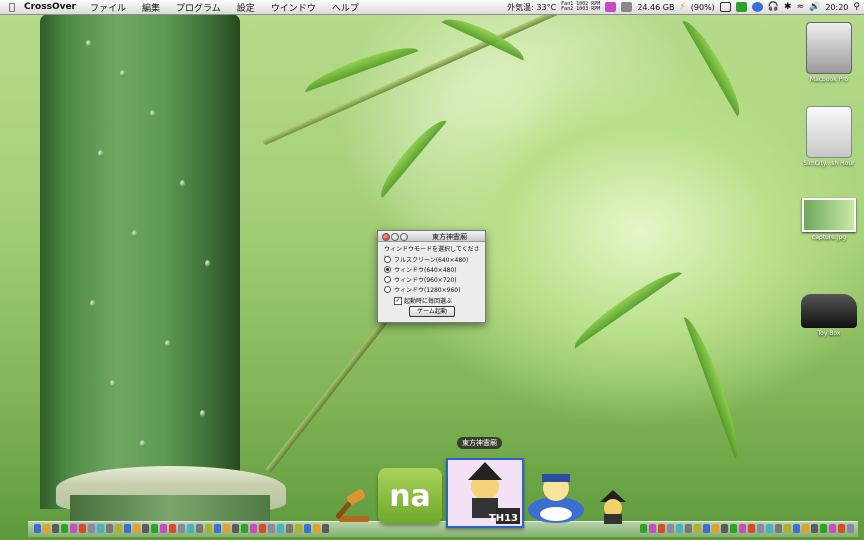 The height and width of the screenshot is (540, 864). What do you see at coordinates (773, 7) in the screenshot?
I see `headphones-icon: 🎧` at bounding box center [773, 7].